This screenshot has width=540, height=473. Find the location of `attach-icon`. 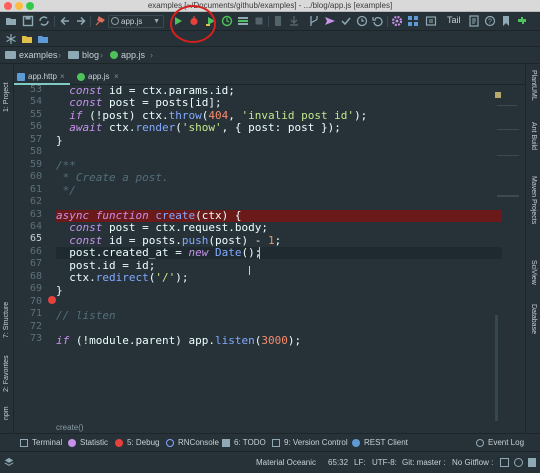

attach-icon is located at coordinates (278, 21).